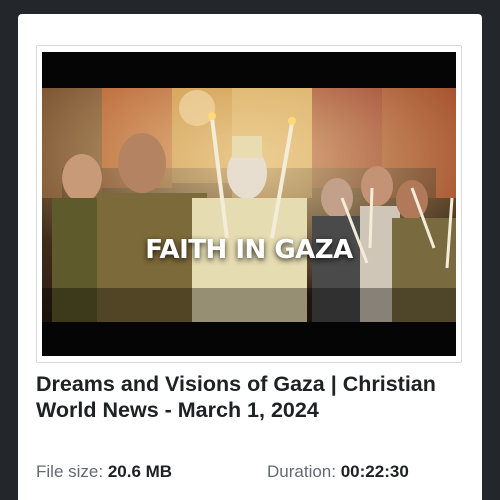 This screenshot has height=500, width=500. What do you see at coordinates (338, 472) in the screenshot?
I see `duration-info: Duration: 00:22:30` at bounding box center [338, 472].